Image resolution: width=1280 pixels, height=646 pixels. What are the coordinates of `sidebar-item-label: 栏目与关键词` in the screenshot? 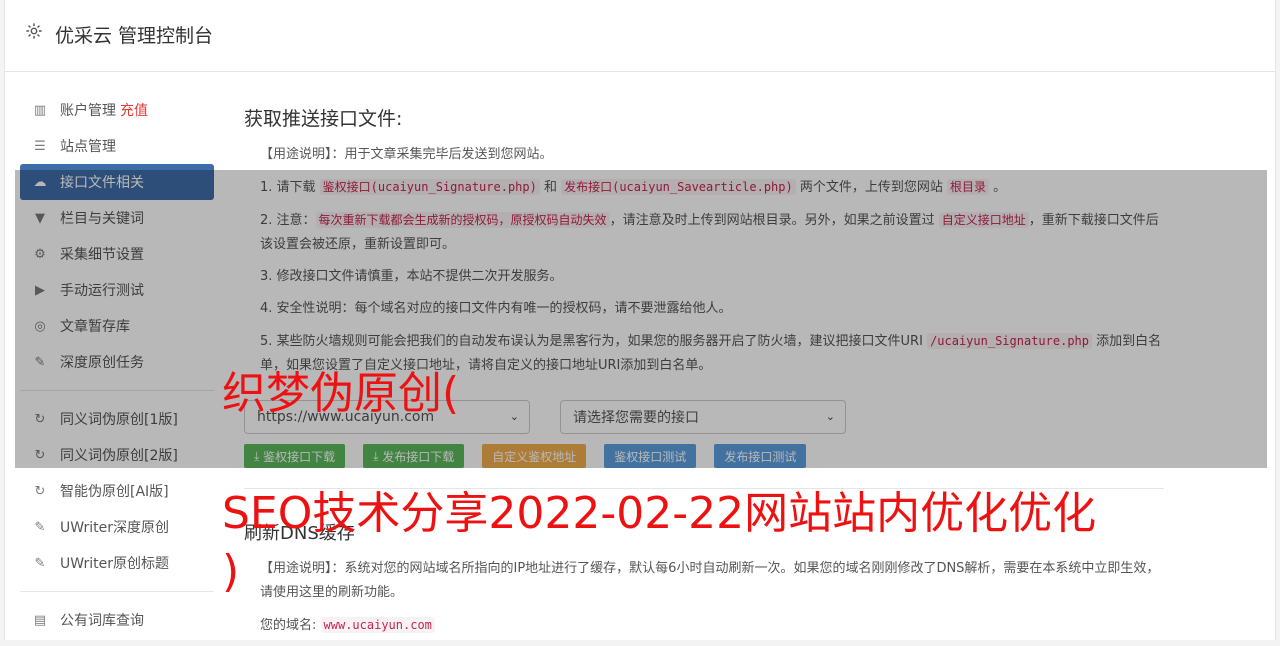 It's located at (102, 219).